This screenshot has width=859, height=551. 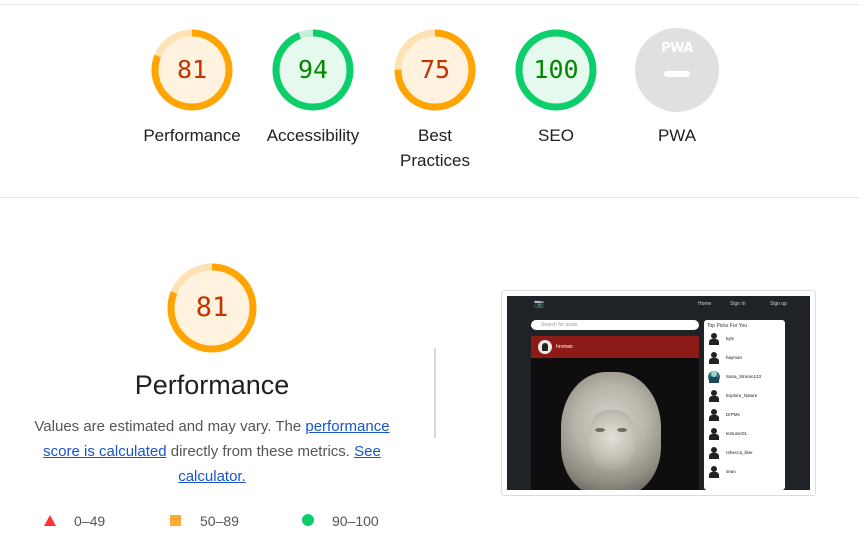 I want to click on pwa-badge-text: PWA, so click(x=677, y=48).